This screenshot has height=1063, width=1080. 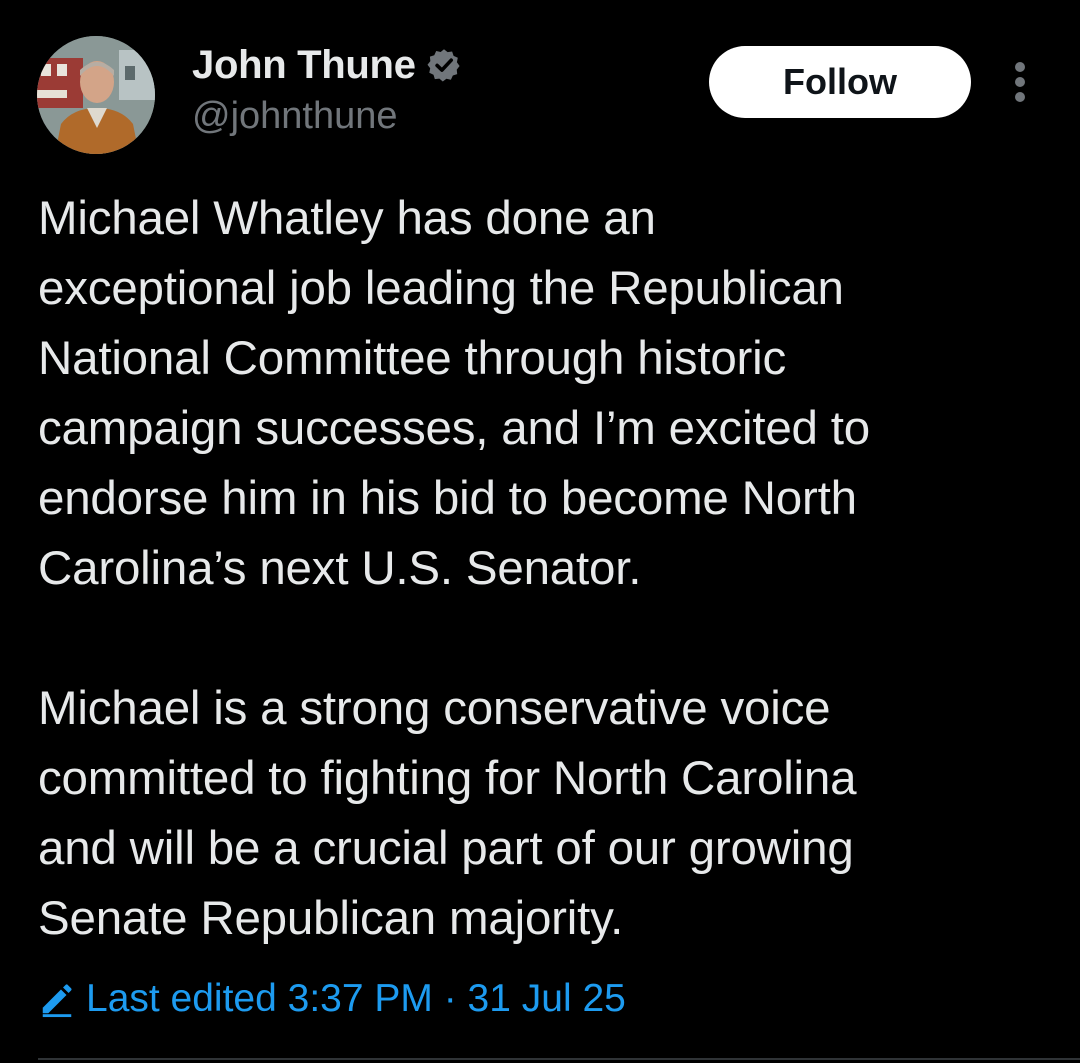 What do you see at coordinates (1020, 82) in the screenshot?
I see `more-vertical-icon` at bounding box center [1020, 82].